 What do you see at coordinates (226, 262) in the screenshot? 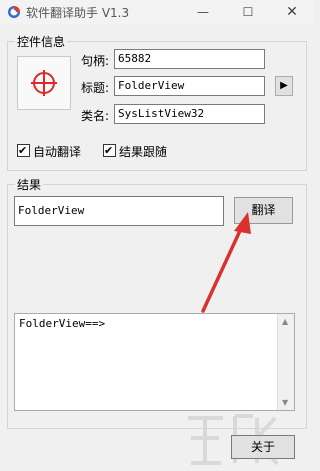
I see `annotation-arrow-icon` at bounding box center [226, 262].